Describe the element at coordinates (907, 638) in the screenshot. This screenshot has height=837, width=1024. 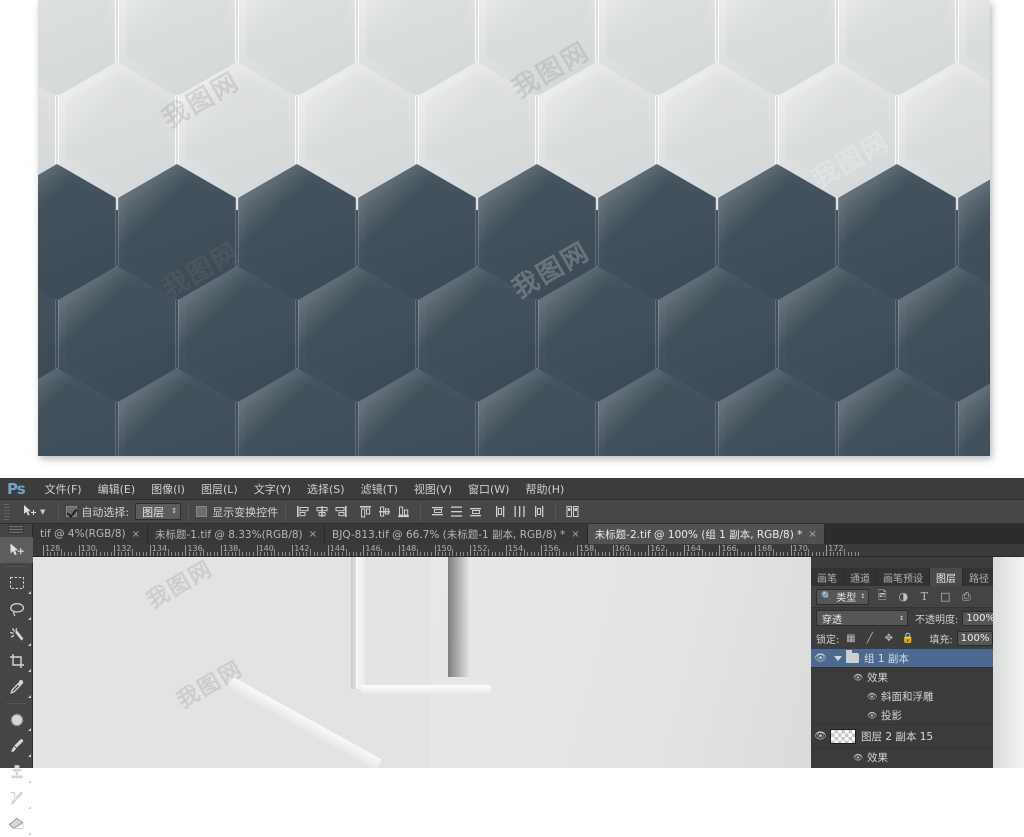
I see `lock-all-icon: 🔒` at that location.